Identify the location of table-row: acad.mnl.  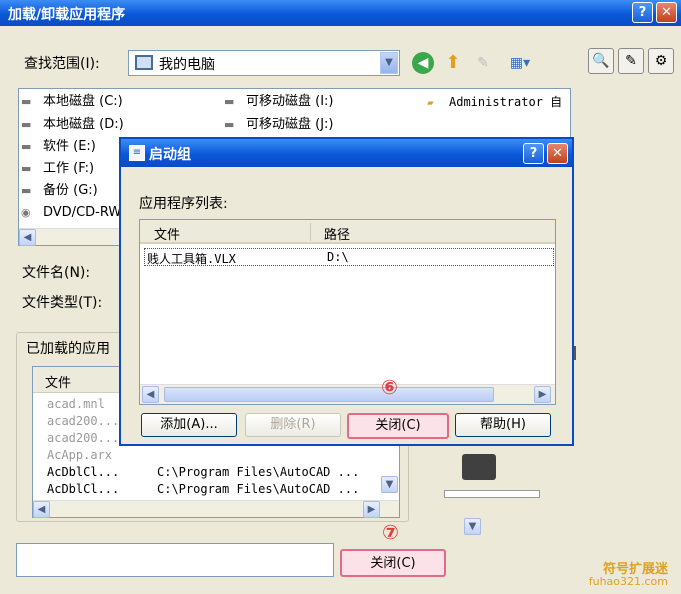
(76, 404).